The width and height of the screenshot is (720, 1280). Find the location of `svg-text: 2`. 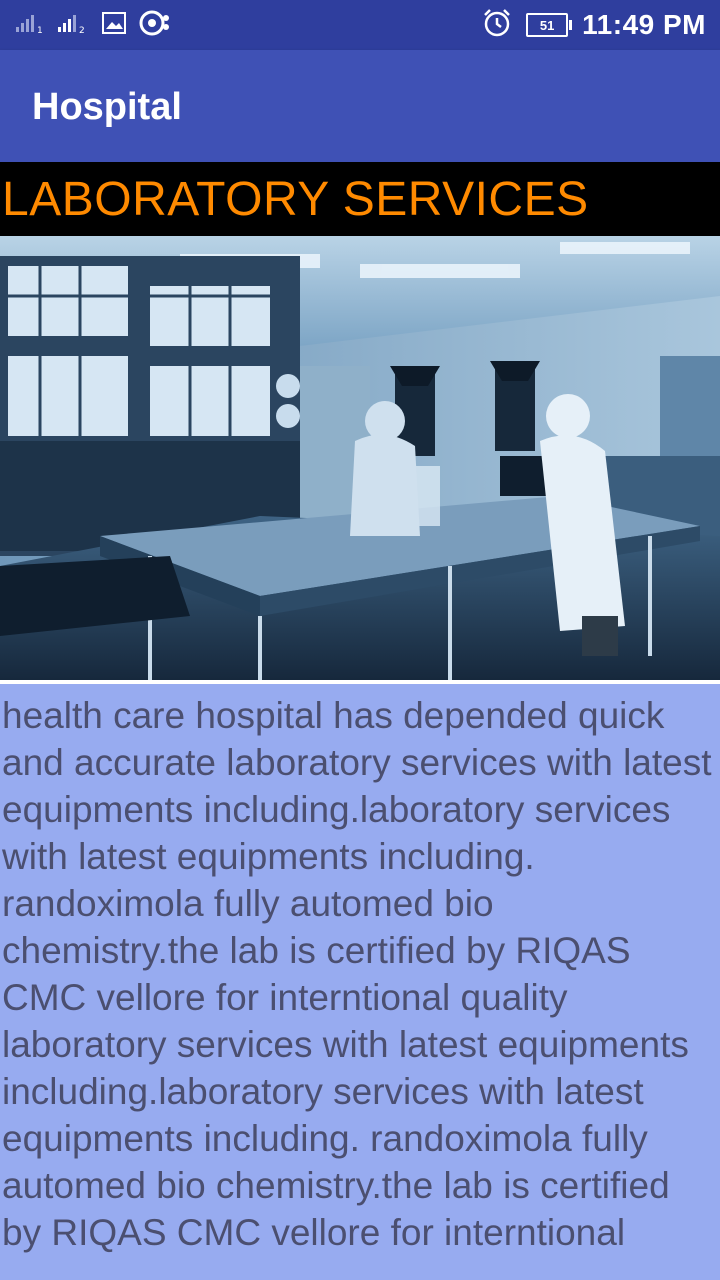

svg-text: 2 is located at coordinates (82, 30).